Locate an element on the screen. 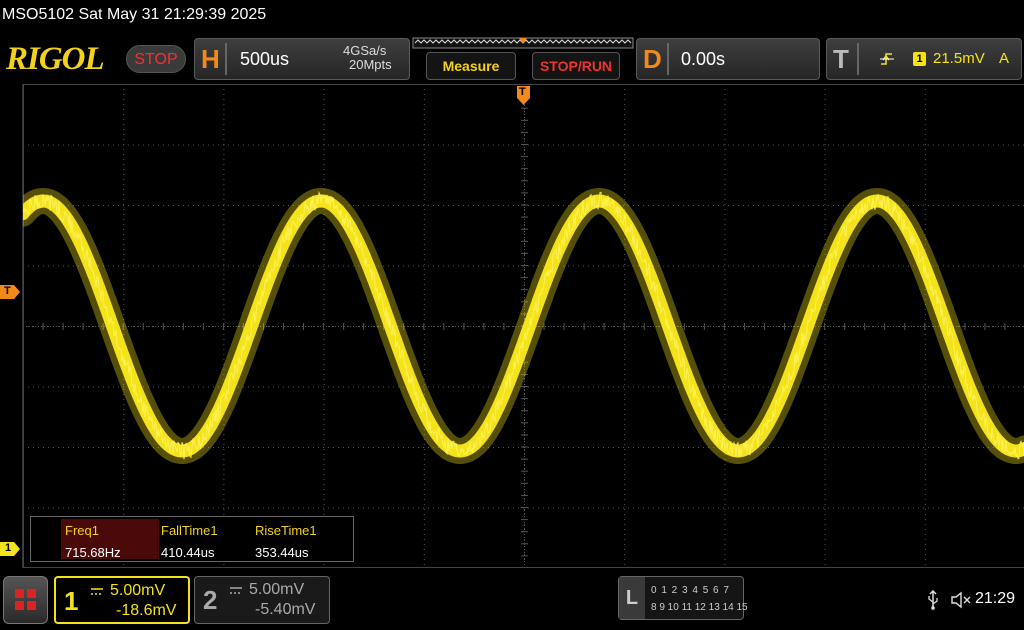  ch2-panel: 2 5.00mV -5.40mV is located at coordinates (262, 600).